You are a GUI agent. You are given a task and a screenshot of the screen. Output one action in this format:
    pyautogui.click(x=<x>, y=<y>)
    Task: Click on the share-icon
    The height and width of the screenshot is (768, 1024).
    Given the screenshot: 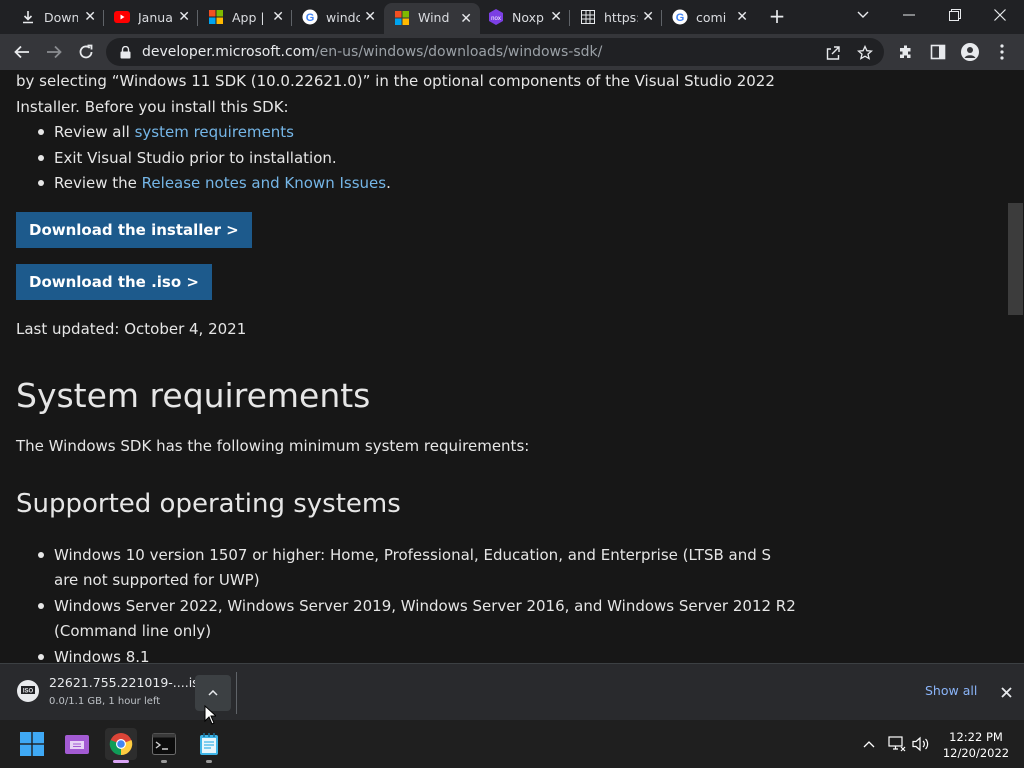 What is the action you would take?
    pyautogui.click(x=833, y=53)
    